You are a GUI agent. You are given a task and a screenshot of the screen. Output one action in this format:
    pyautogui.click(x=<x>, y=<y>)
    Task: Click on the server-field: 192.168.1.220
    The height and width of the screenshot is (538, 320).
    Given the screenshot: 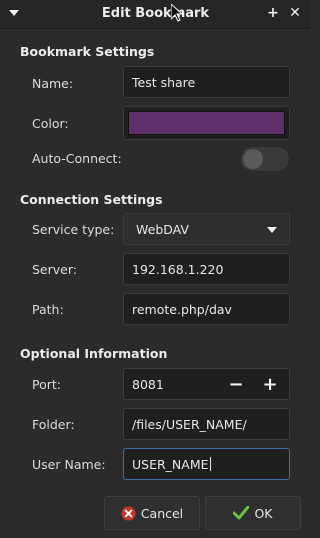 What is the action you would take?
    pyautogui.click(x=206, y=269)
    